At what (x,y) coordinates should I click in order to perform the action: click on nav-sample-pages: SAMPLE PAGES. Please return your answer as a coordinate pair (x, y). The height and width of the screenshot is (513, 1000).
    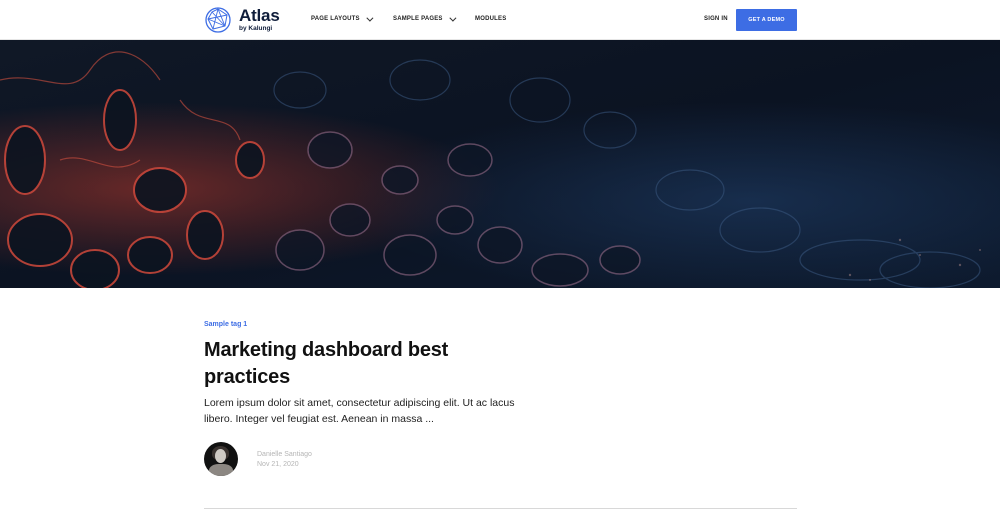
    Looking at the image, I should click on (425, 18).